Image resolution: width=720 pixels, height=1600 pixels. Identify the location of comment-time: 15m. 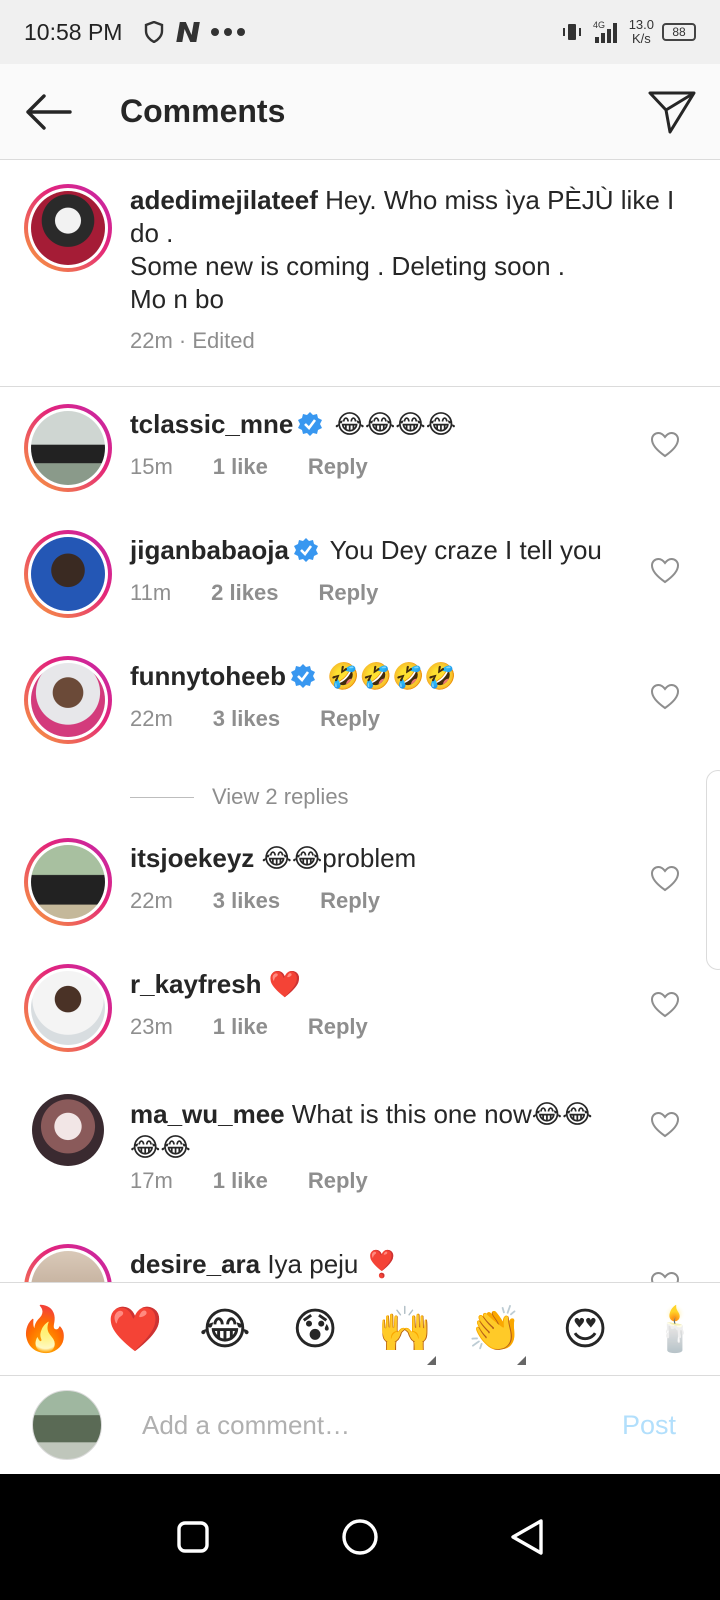
(151, 466).